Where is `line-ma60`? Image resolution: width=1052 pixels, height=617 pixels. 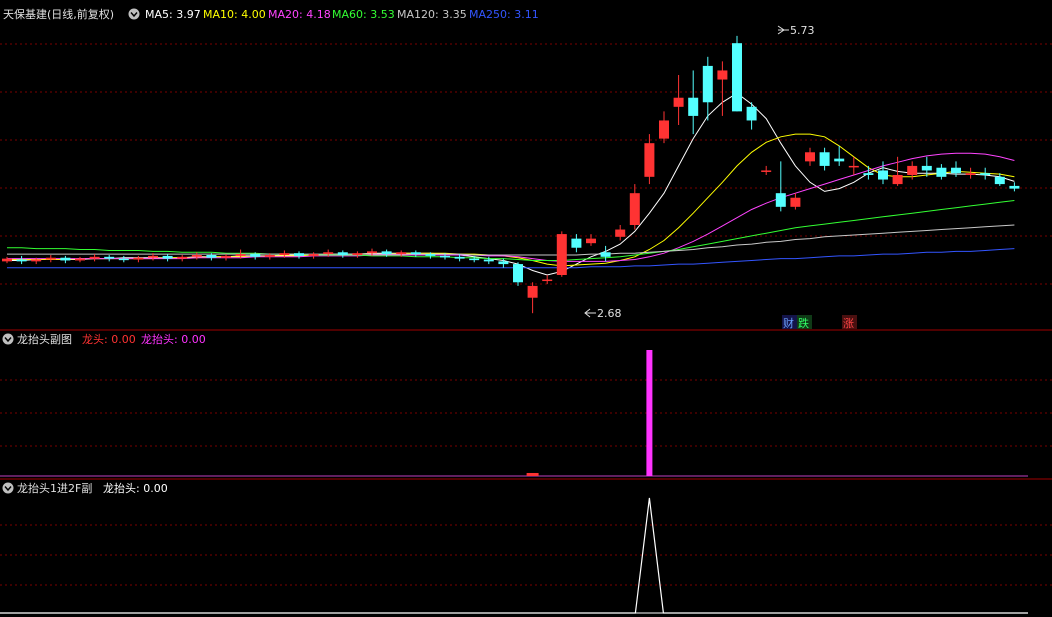 line-ma60 is located at coordinates (511, 230).